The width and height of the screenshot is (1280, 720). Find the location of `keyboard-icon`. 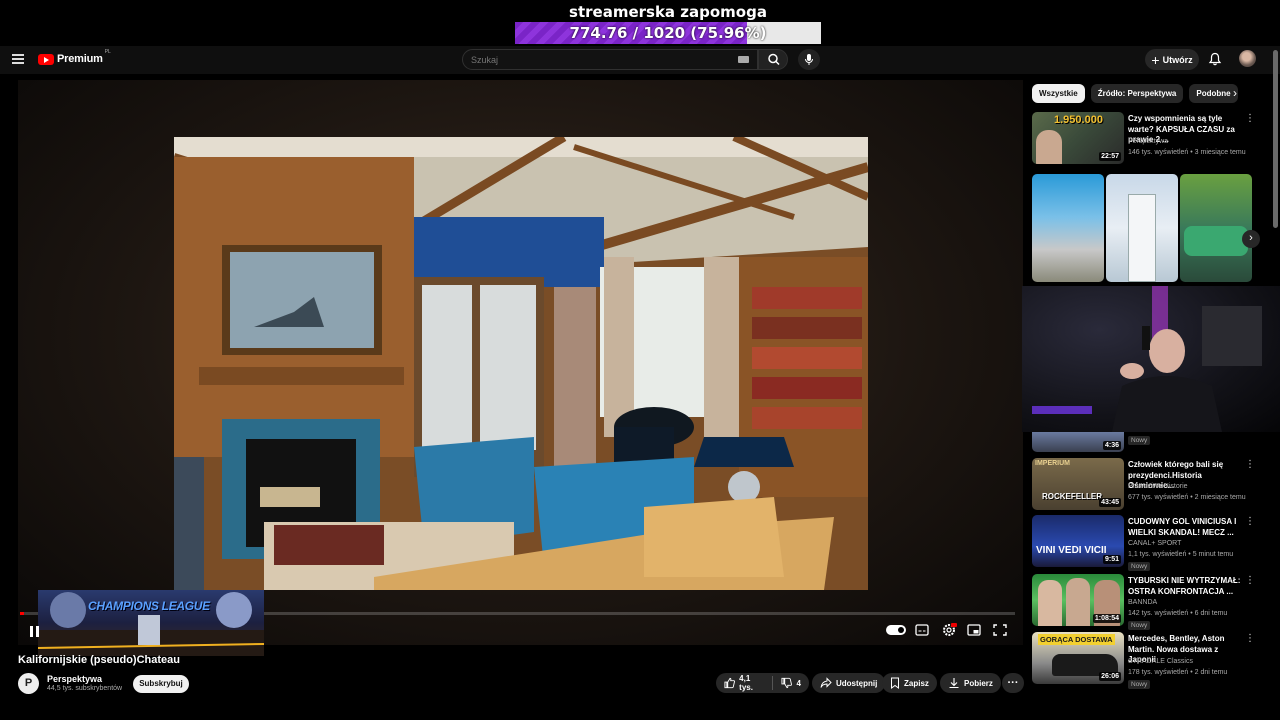

keyboard-icon is located at coordinates (743, 59).